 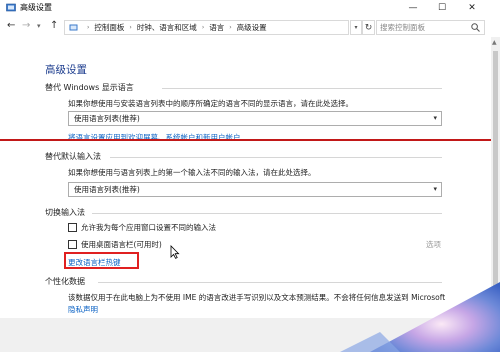 What do you see at coordinates (216, 27) in the screenshot?
I see `breadcrumb-language: 语言` at bounding box center [216, 27].